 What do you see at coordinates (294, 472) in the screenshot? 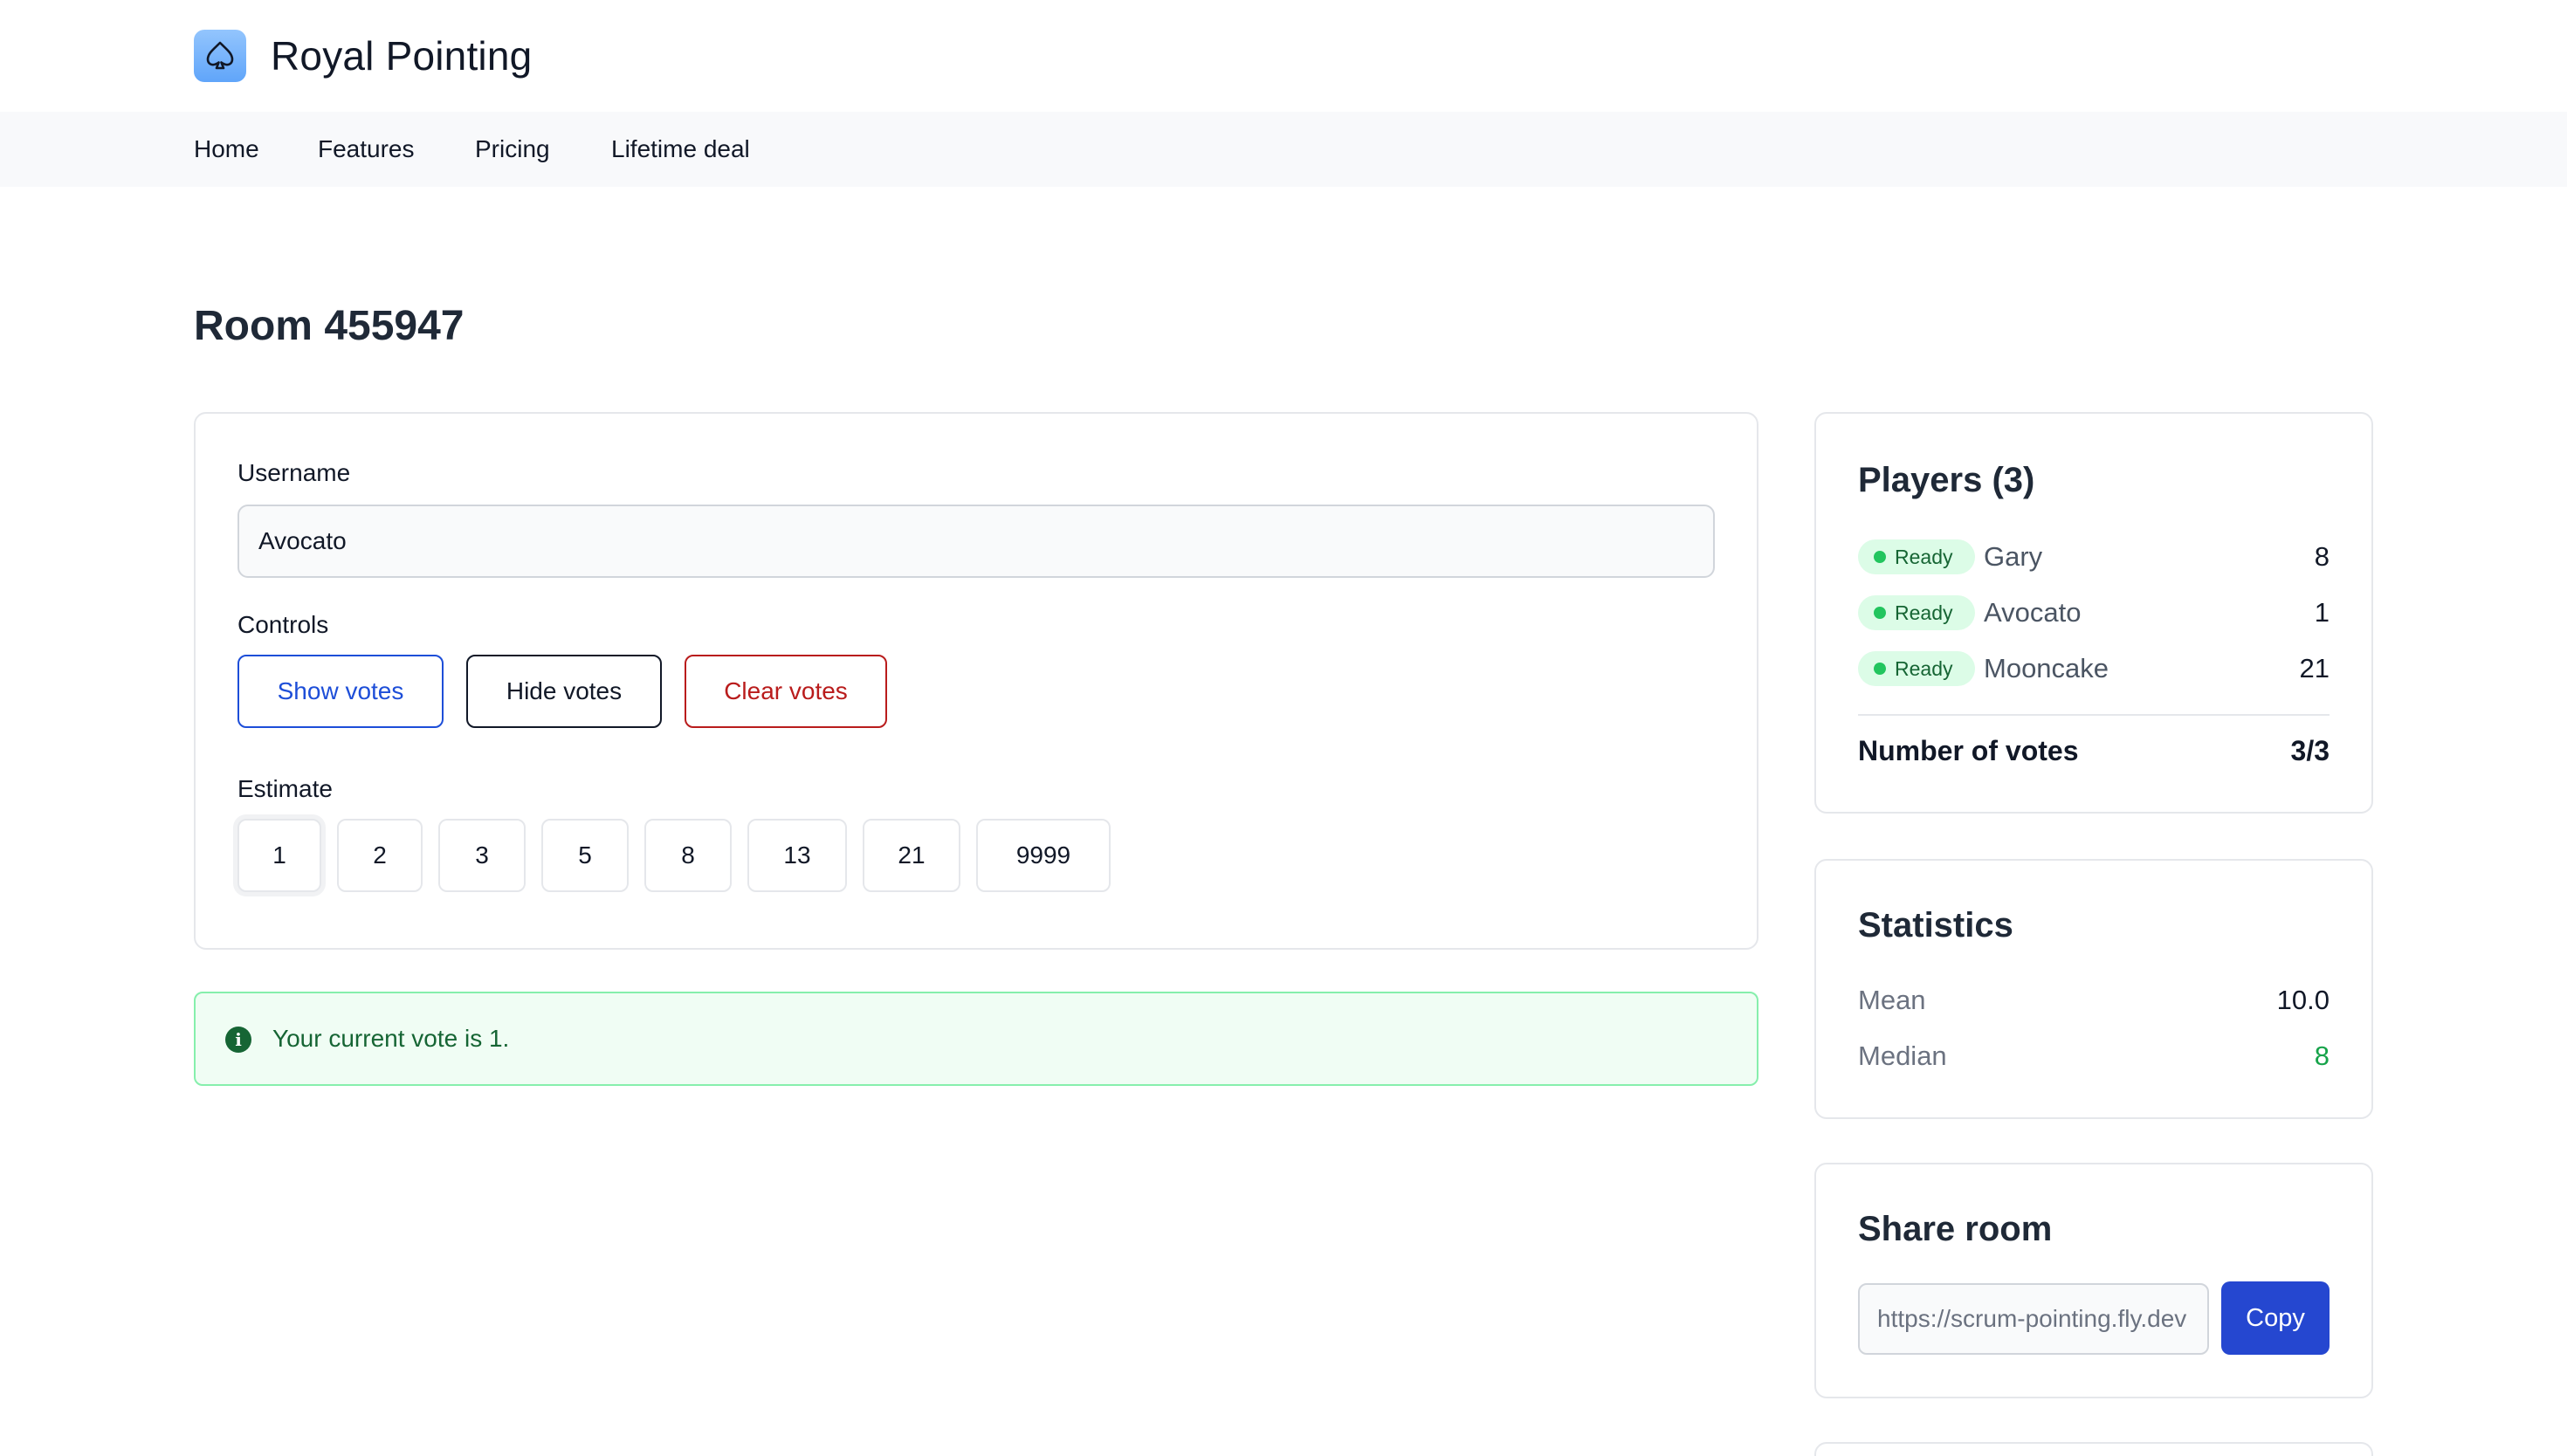
I see `username-label: Username` at bounding box center [294, 472].